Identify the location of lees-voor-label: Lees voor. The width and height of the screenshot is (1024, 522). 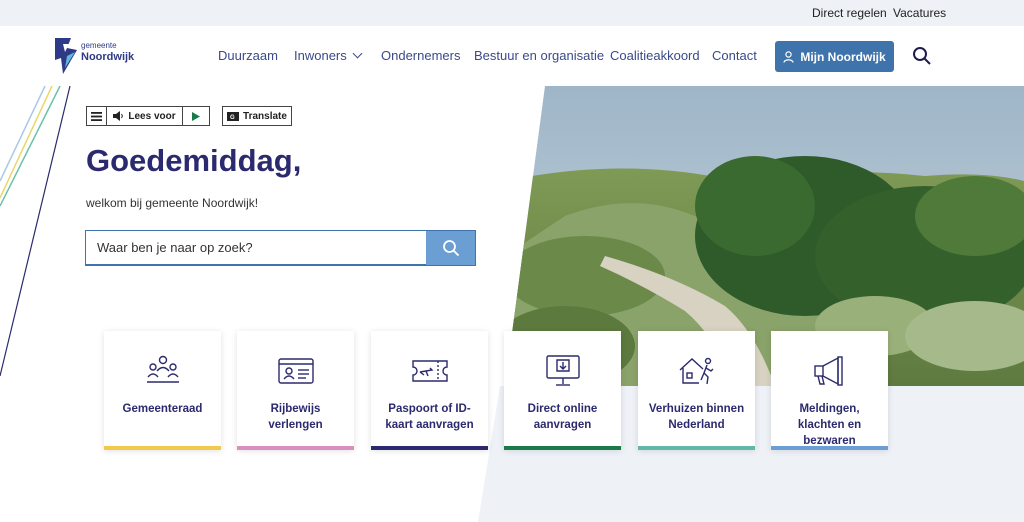
(152, 116).